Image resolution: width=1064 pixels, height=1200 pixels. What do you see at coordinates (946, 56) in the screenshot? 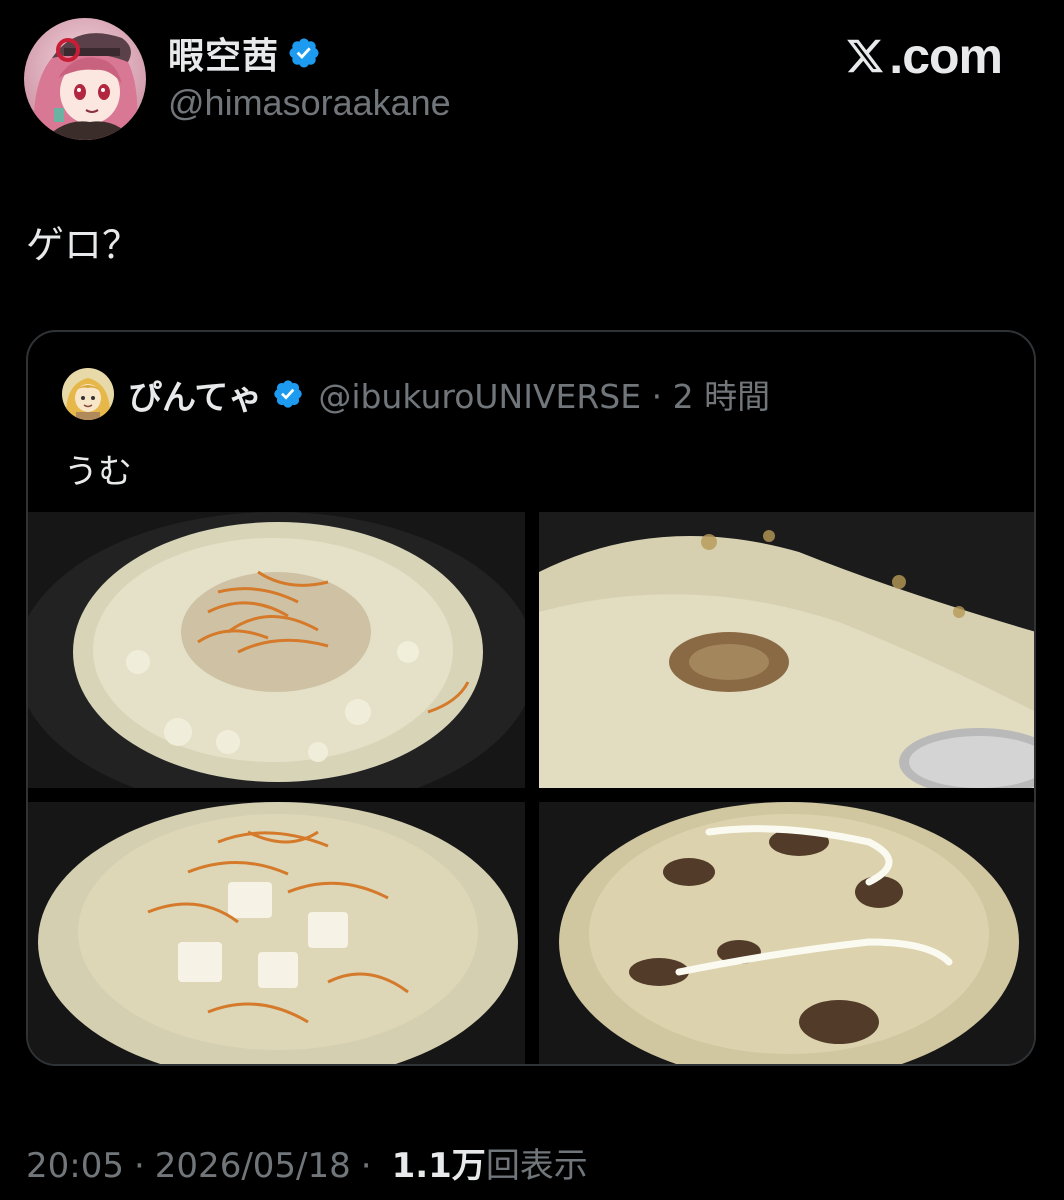
I see `brand-label: .com` at bounding box center [946, 56].